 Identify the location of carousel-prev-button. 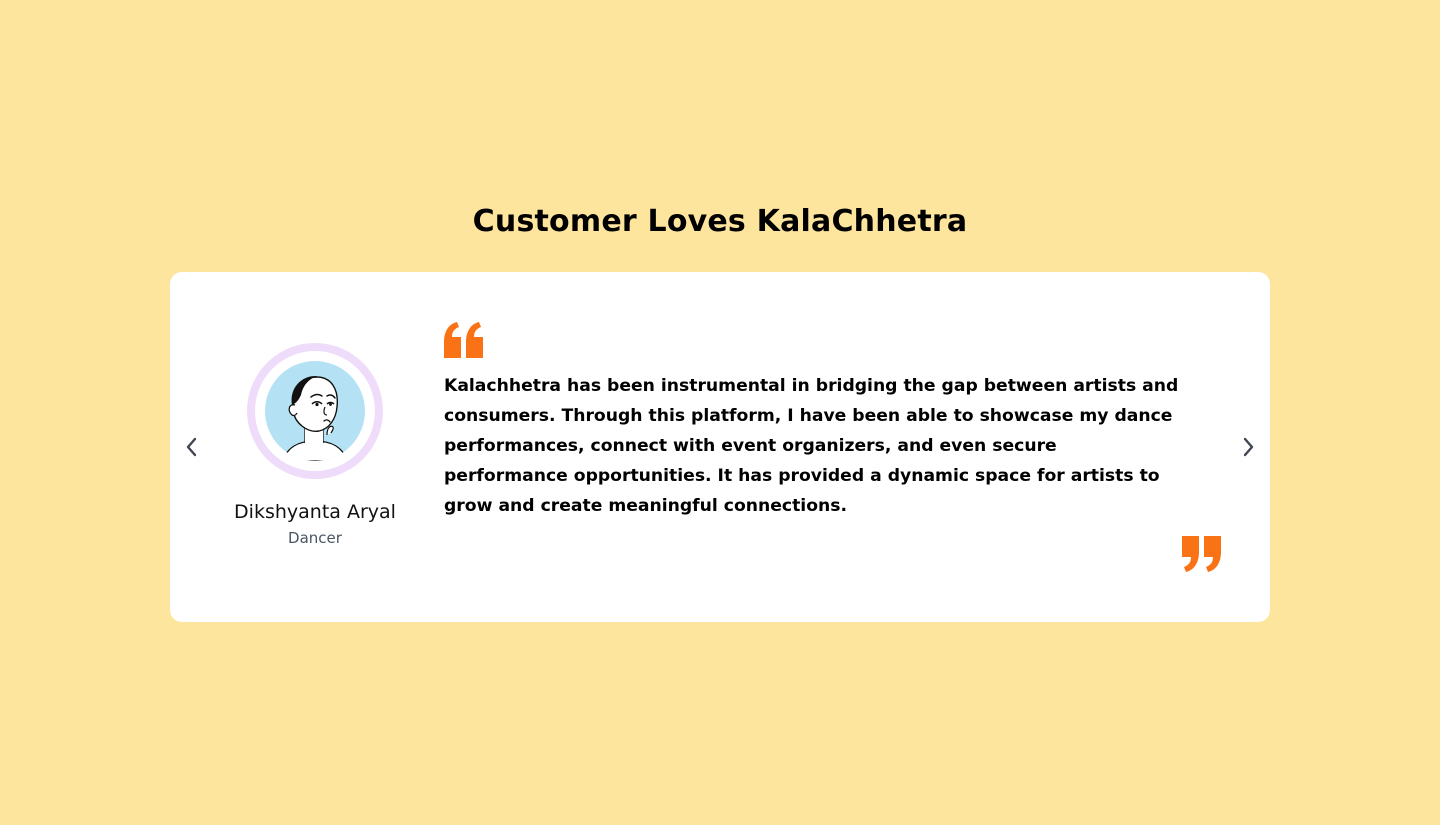
(192, 447).